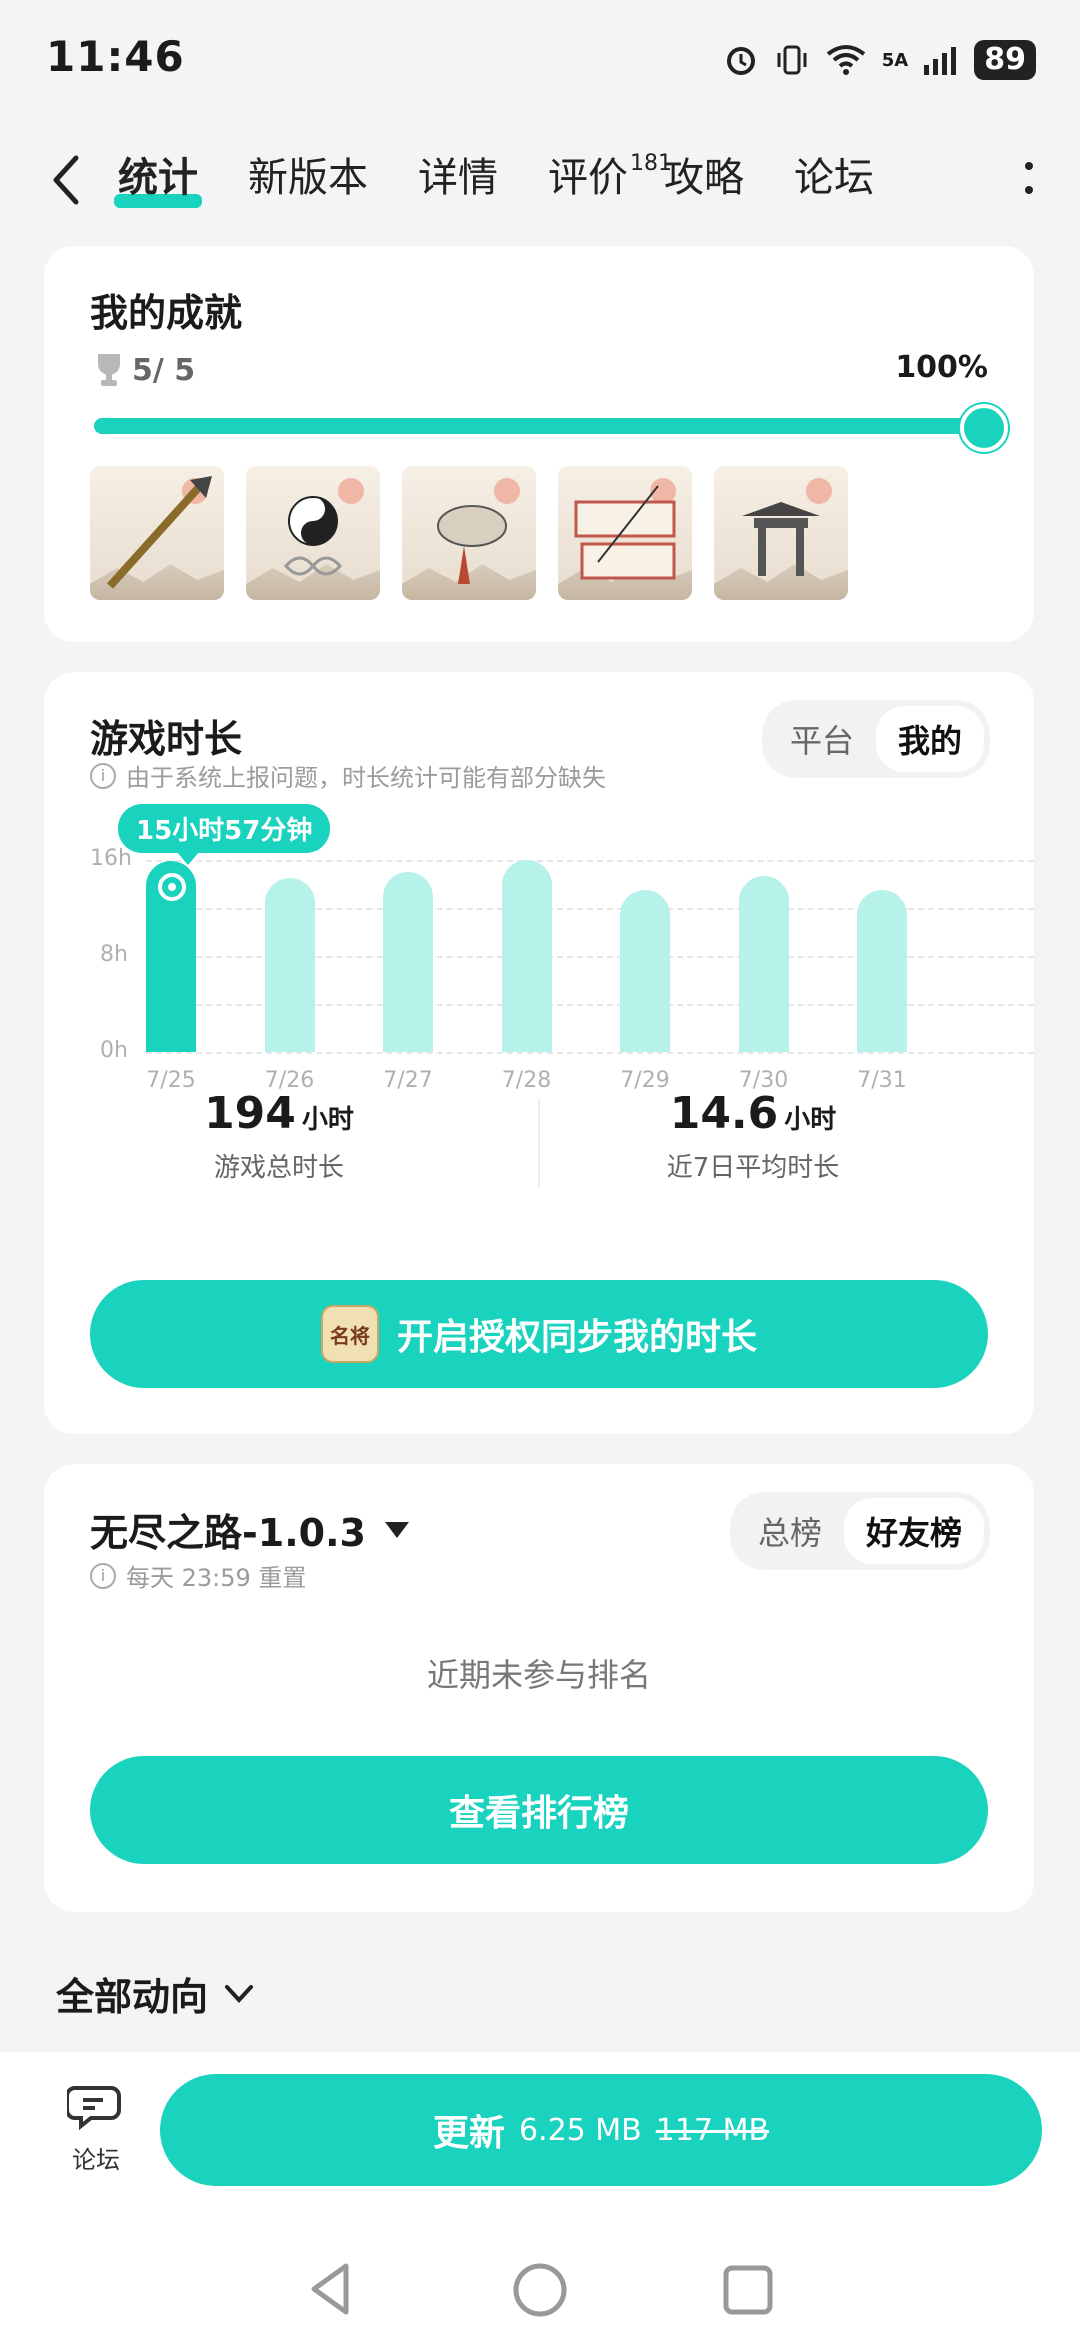 This screenshot has height=2331, width=1080. I want to click on forum-shortcut: 论坛, so click(96, 2128).